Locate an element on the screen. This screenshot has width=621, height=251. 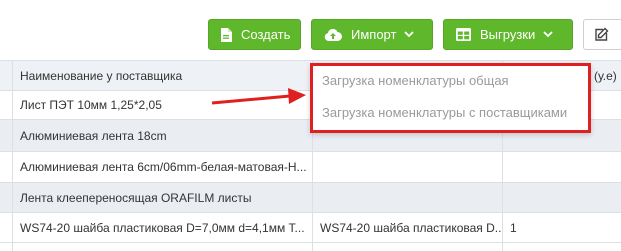
annotation-arrow-head is located at coordinates (297, 96).